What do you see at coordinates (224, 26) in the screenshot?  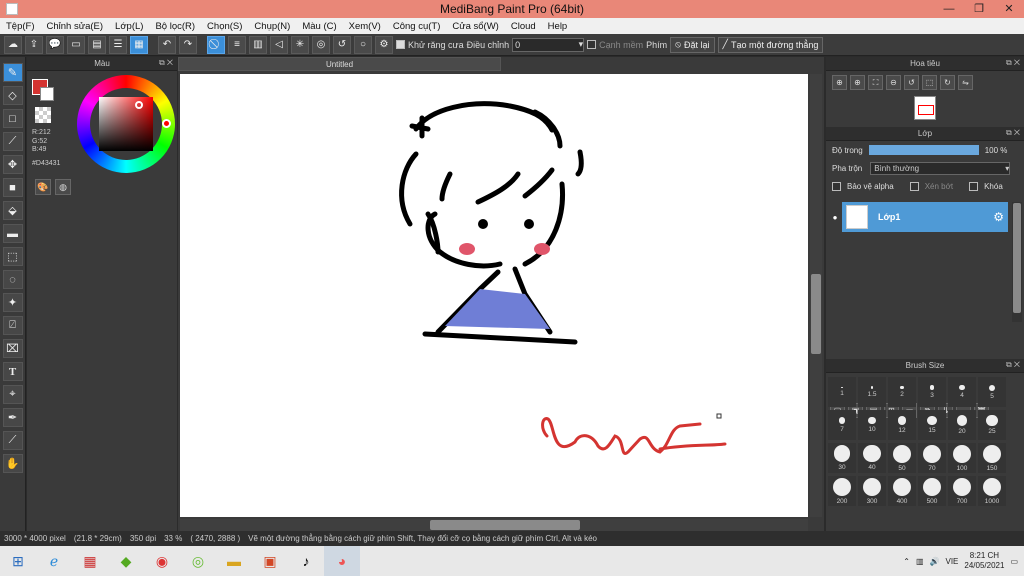 I see `menu-select: Chọn(S)` at bounding box center [224, 26].